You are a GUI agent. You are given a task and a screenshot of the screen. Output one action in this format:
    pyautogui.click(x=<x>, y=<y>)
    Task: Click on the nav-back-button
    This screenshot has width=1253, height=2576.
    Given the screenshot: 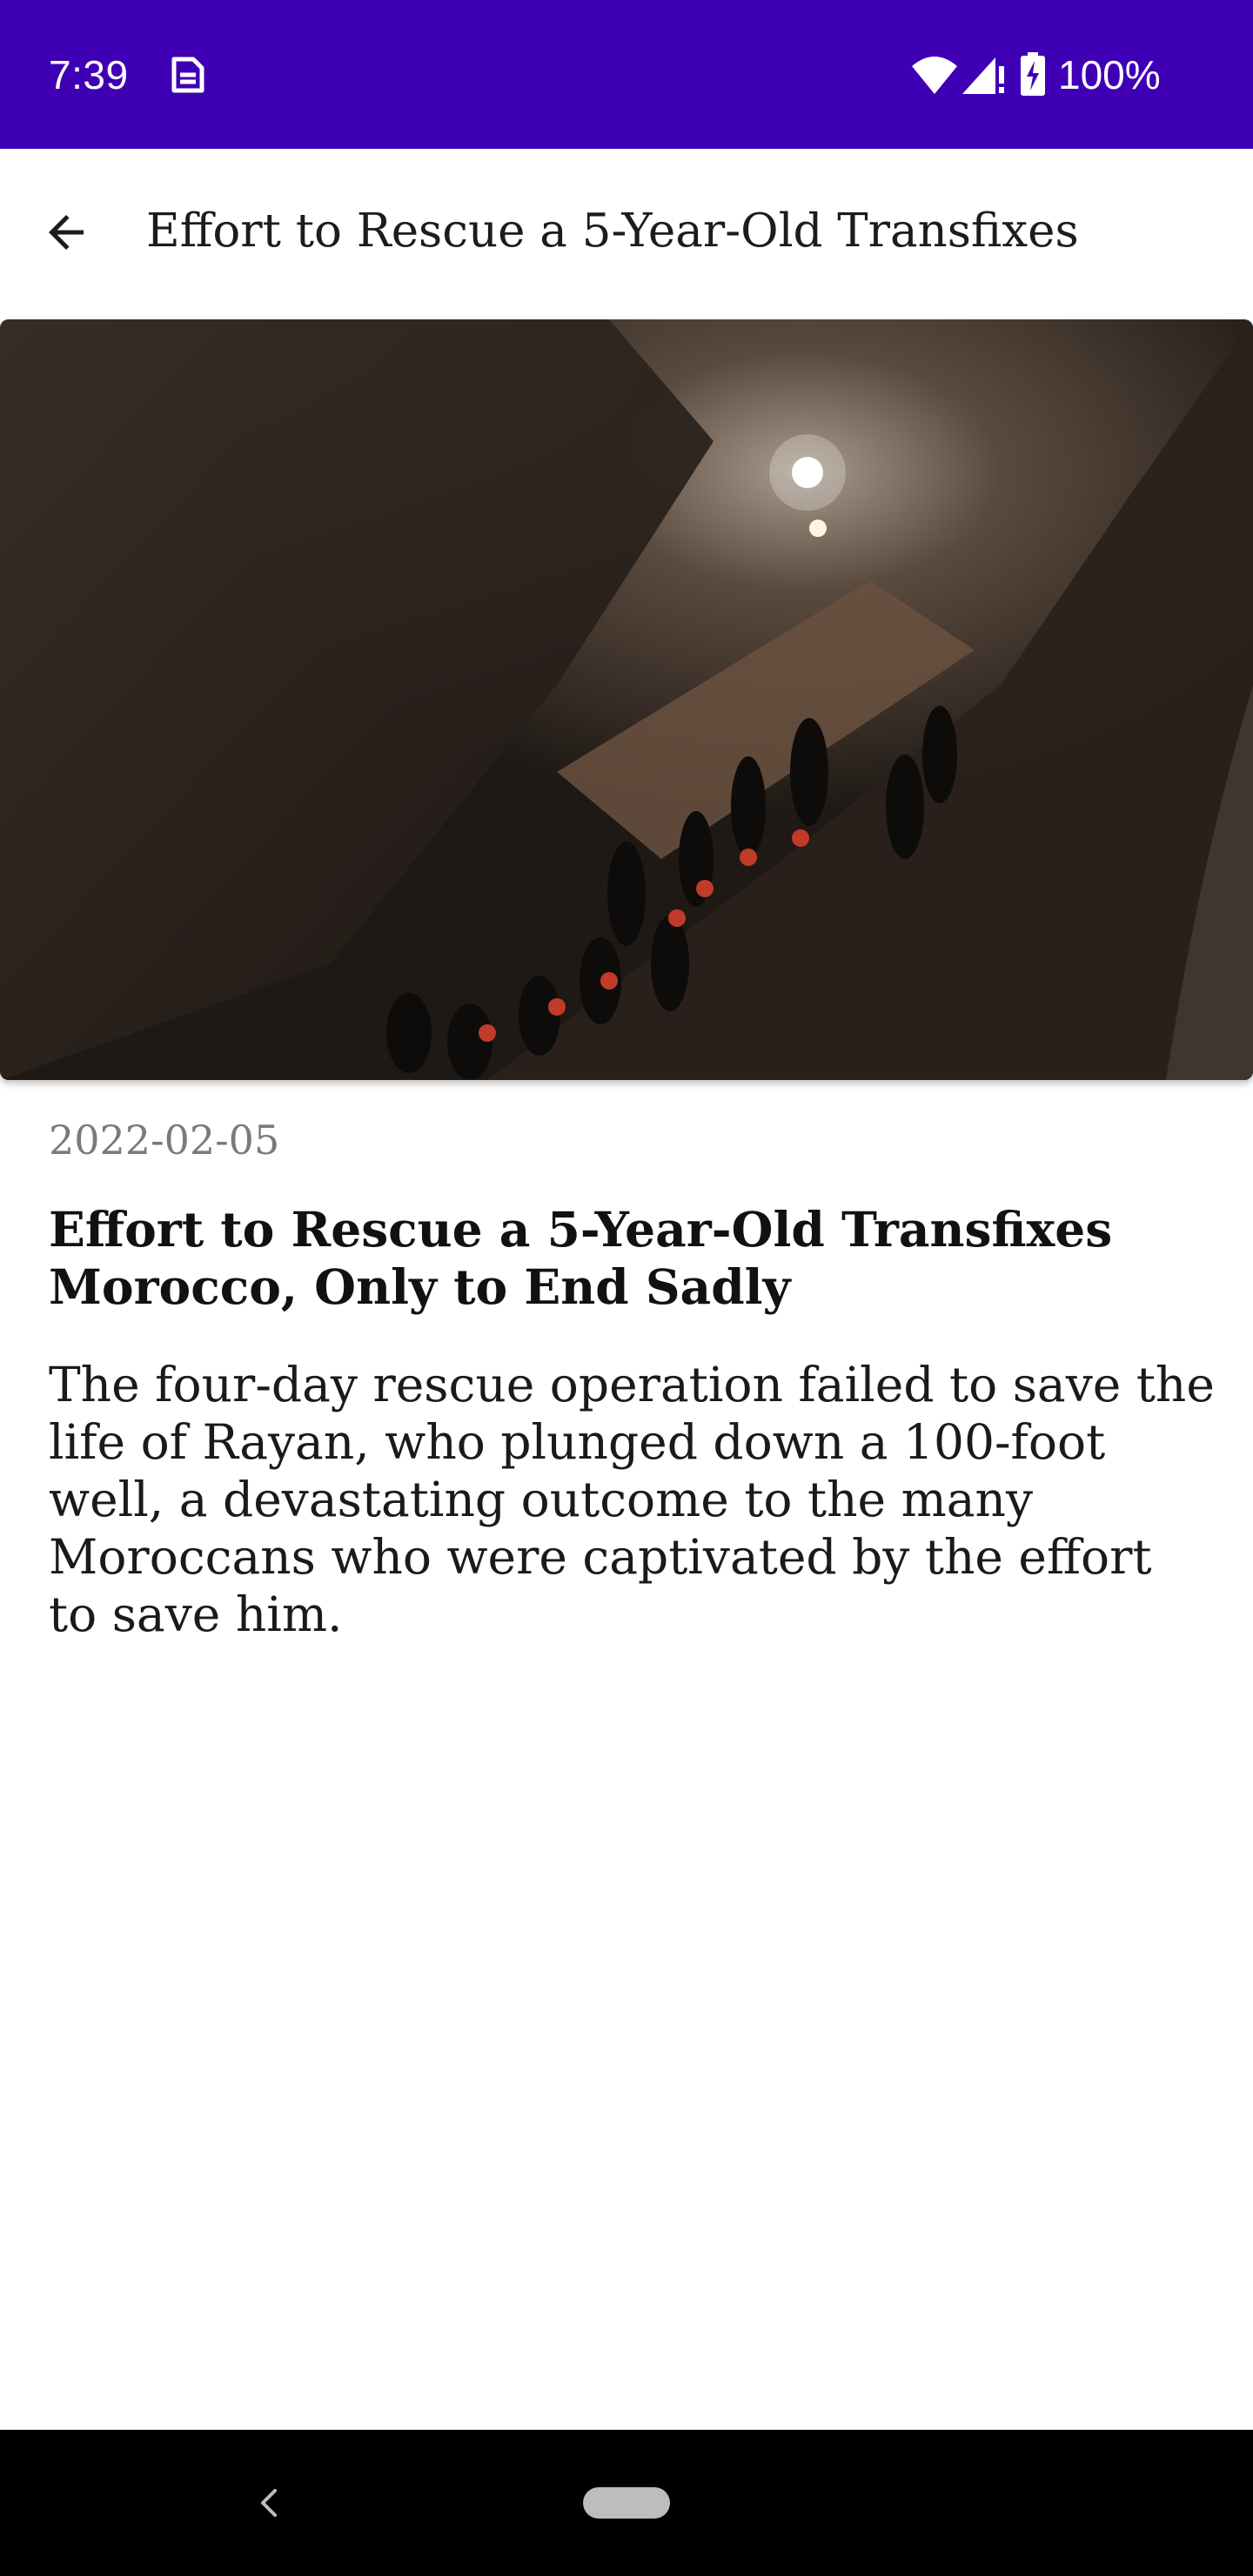 What is the action you would take?
    pyautogui.click(x=270, y=2503)
    